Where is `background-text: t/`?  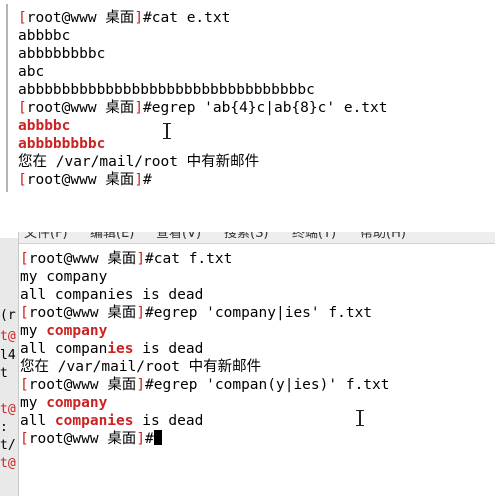 background-text: t/ is located at coordinates (8, 445).